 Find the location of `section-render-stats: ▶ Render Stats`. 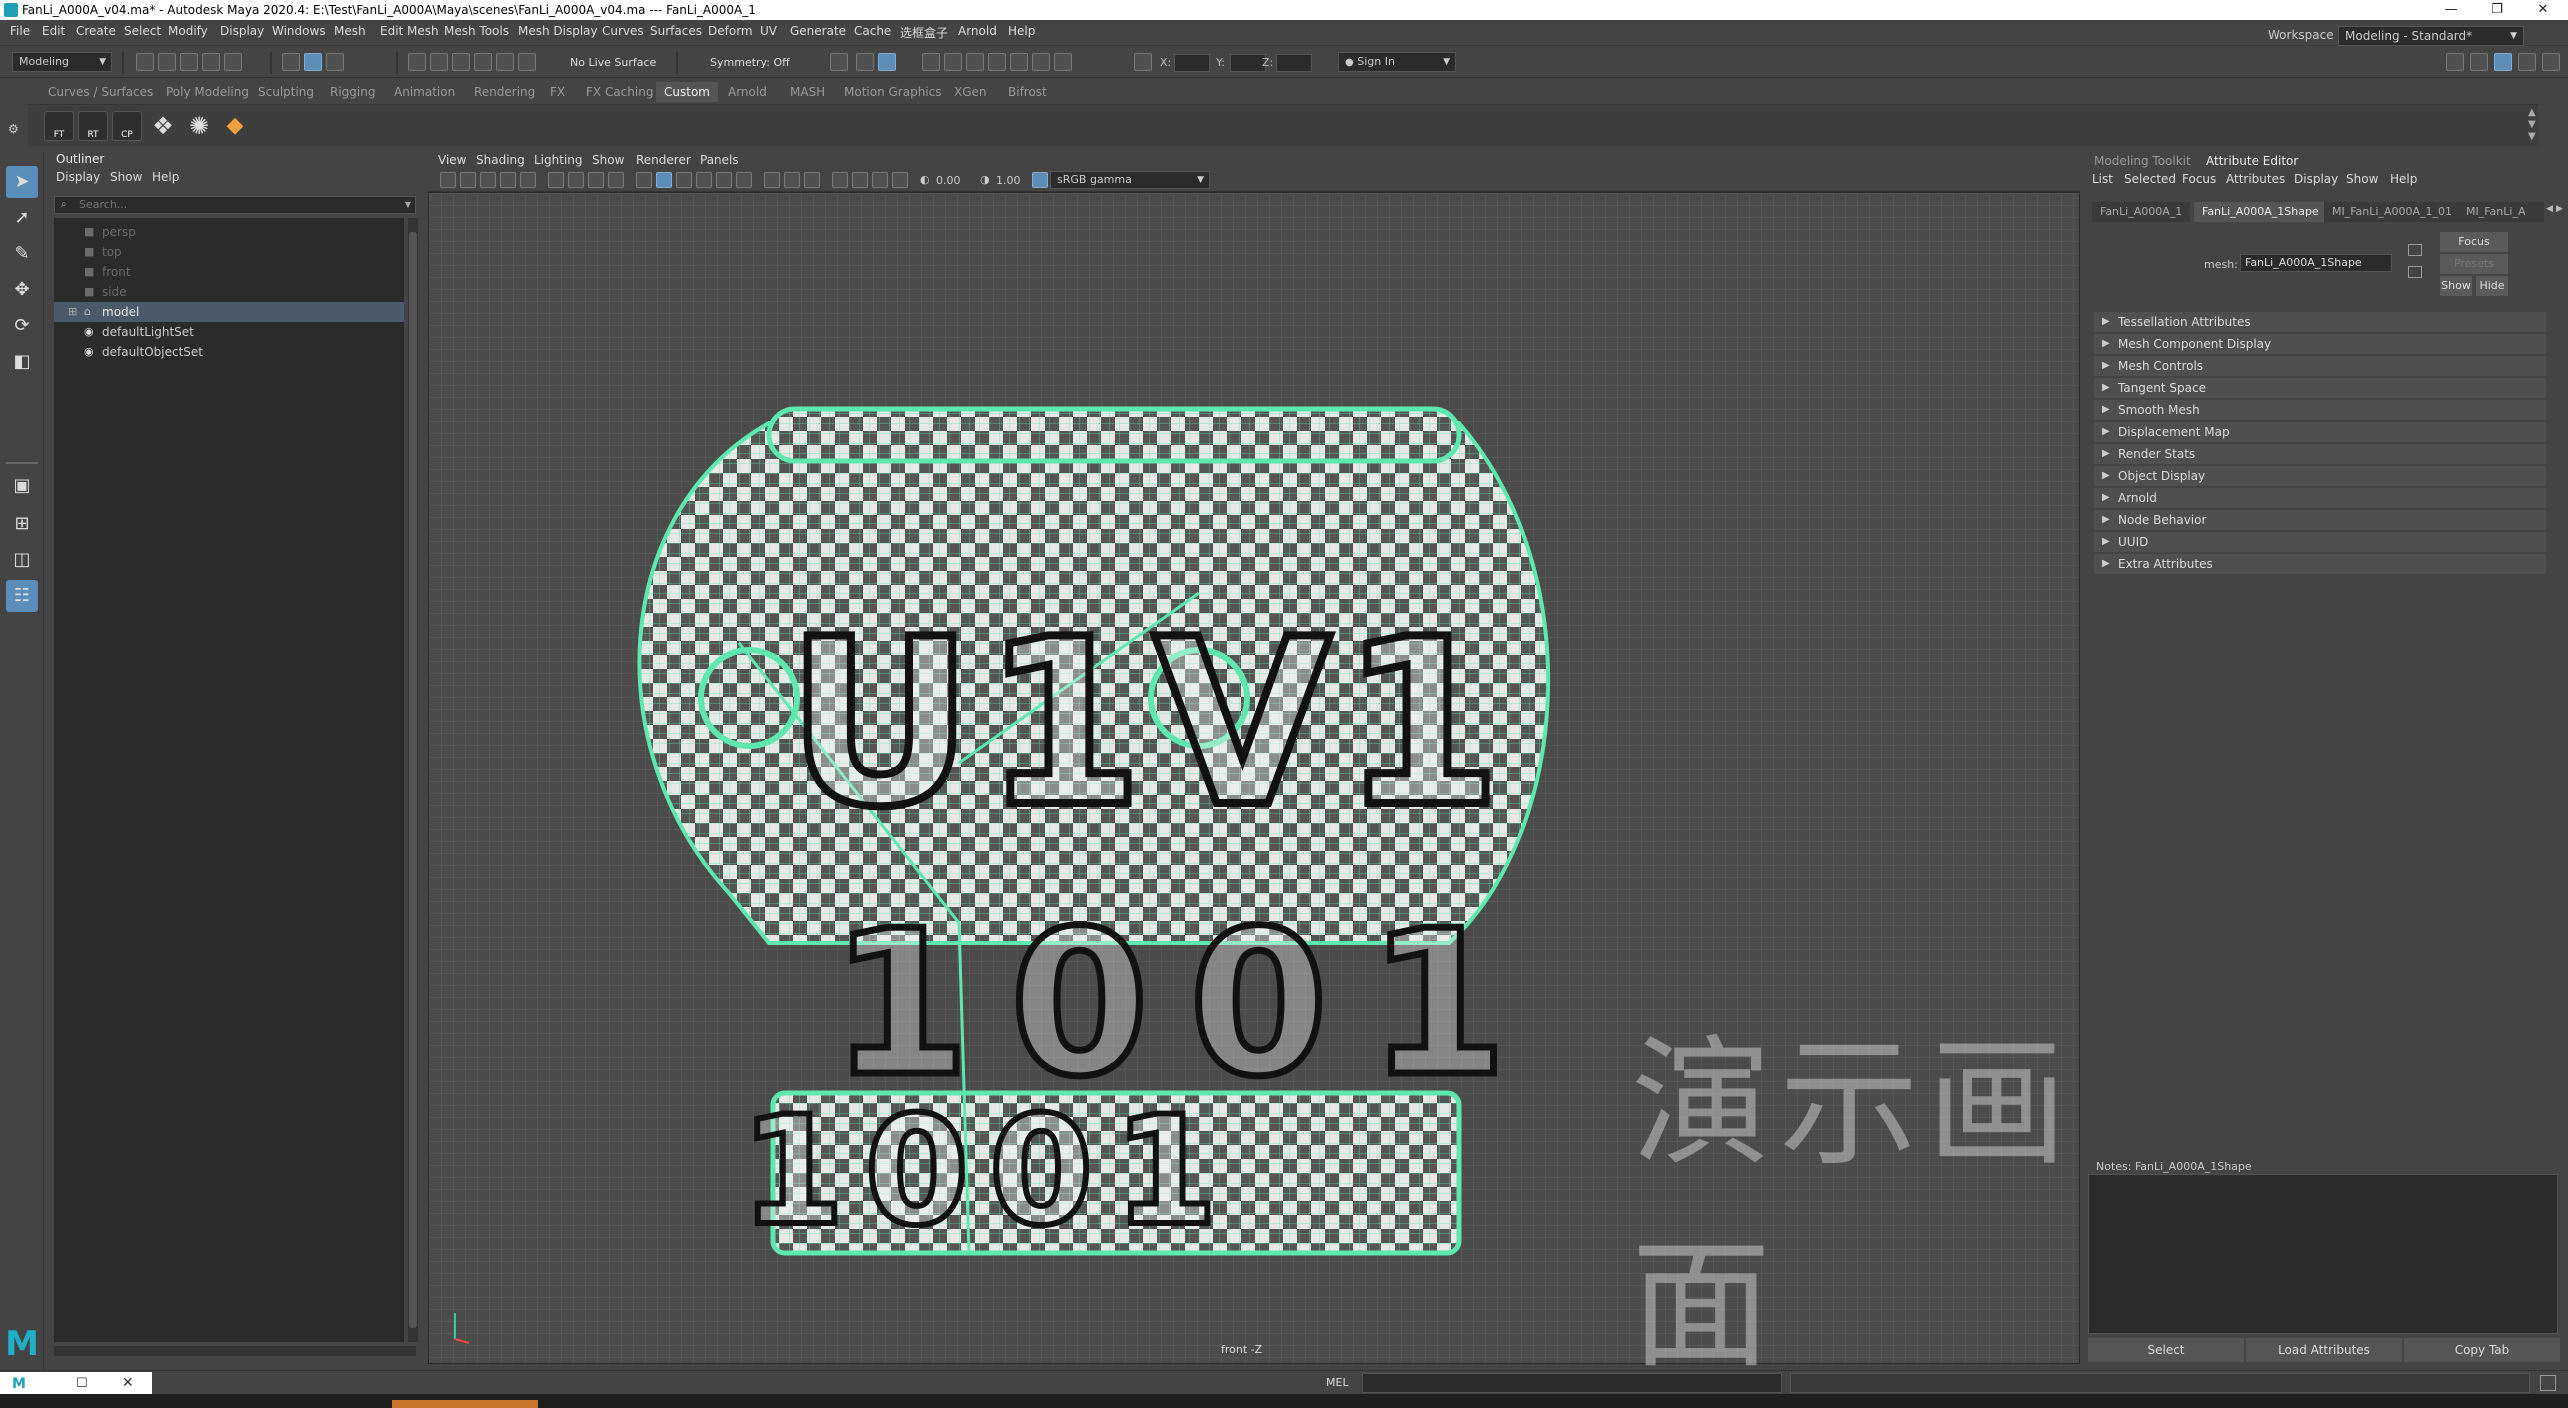

section-render-stats: ▶ Render Stats is located at coordinates (2320, 454).